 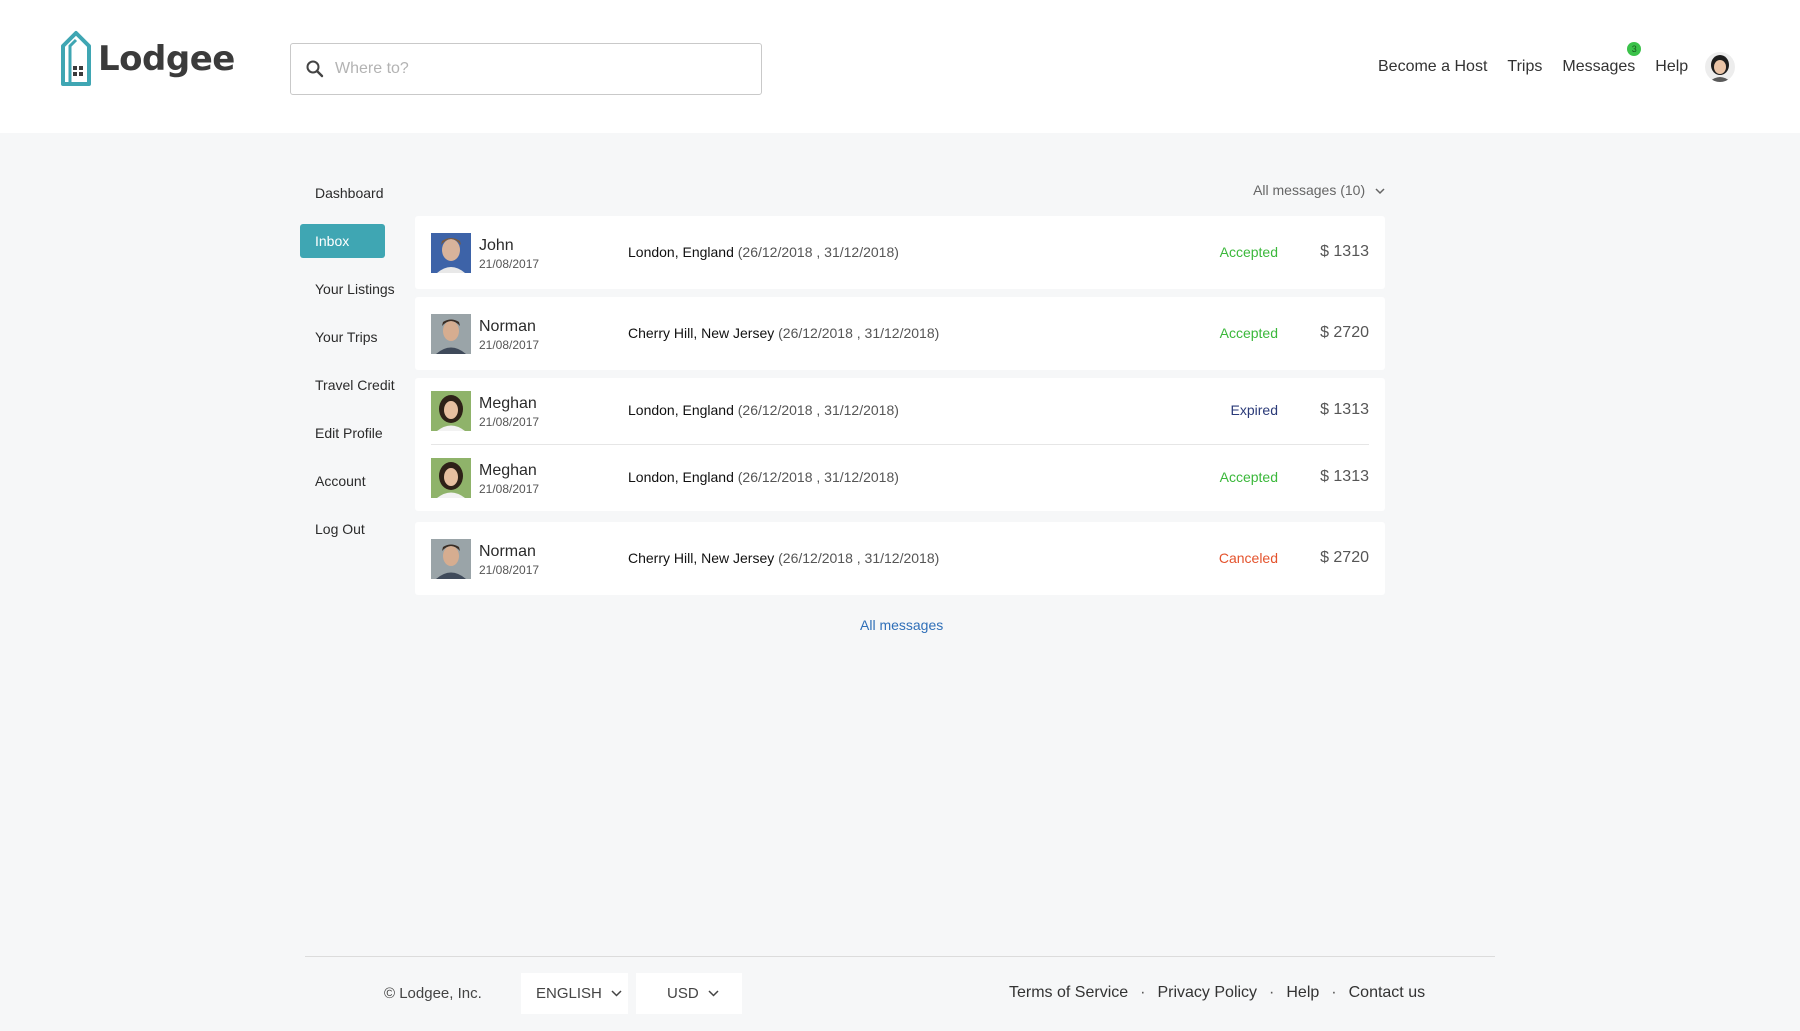 What do you see at coordinates (1302, 993) in the screenshot?
I see `footer-help-link: Help` at bounding box center [1302, 993].